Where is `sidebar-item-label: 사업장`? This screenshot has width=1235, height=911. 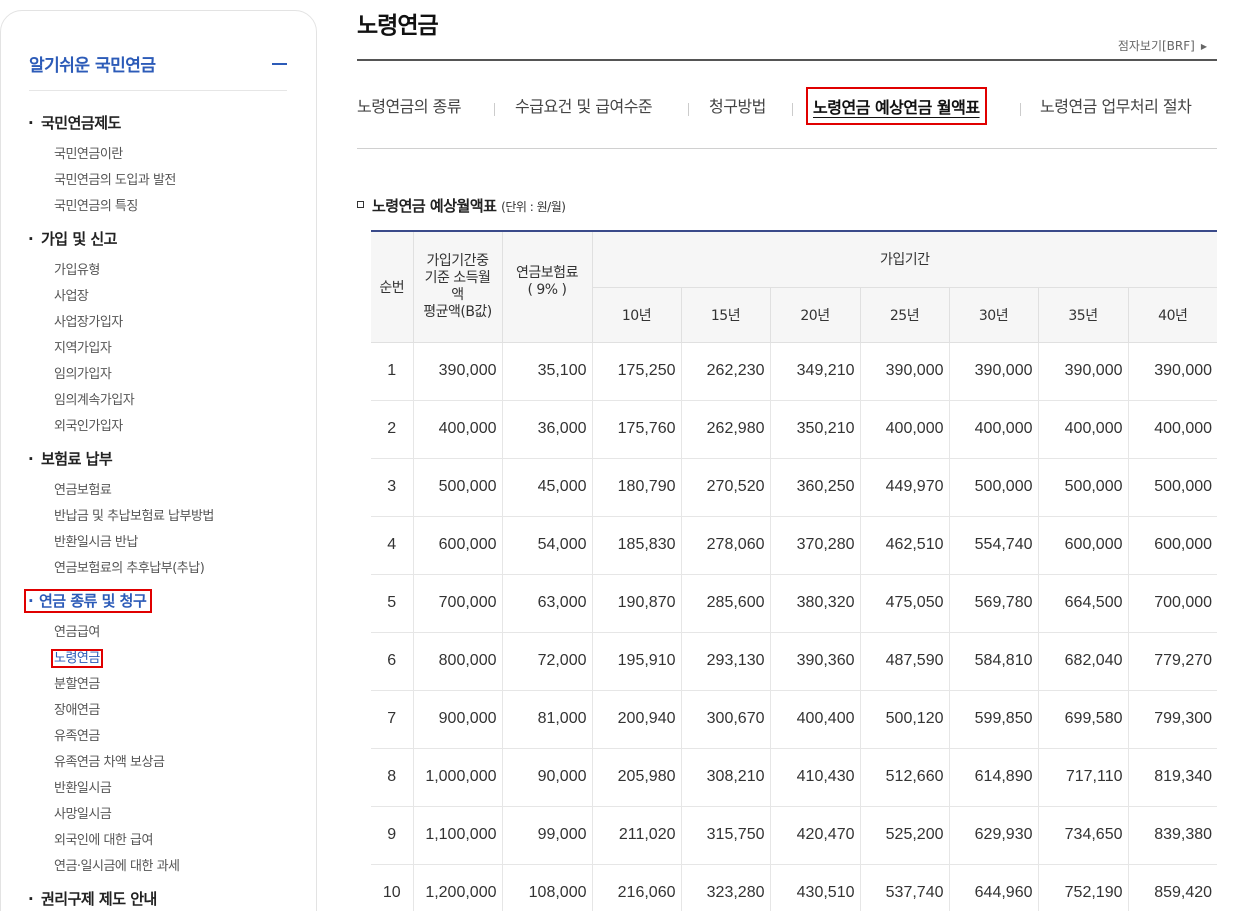
sidebar-item-label: 사업장 is located at coordinates (71, 296).